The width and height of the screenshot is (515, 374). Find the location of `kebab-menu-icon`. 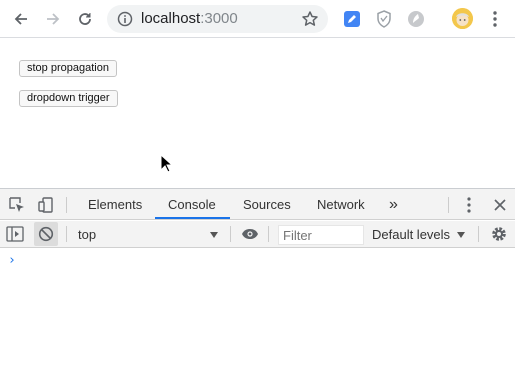

kebab-menu-icon is located at coordinates (469, 205).